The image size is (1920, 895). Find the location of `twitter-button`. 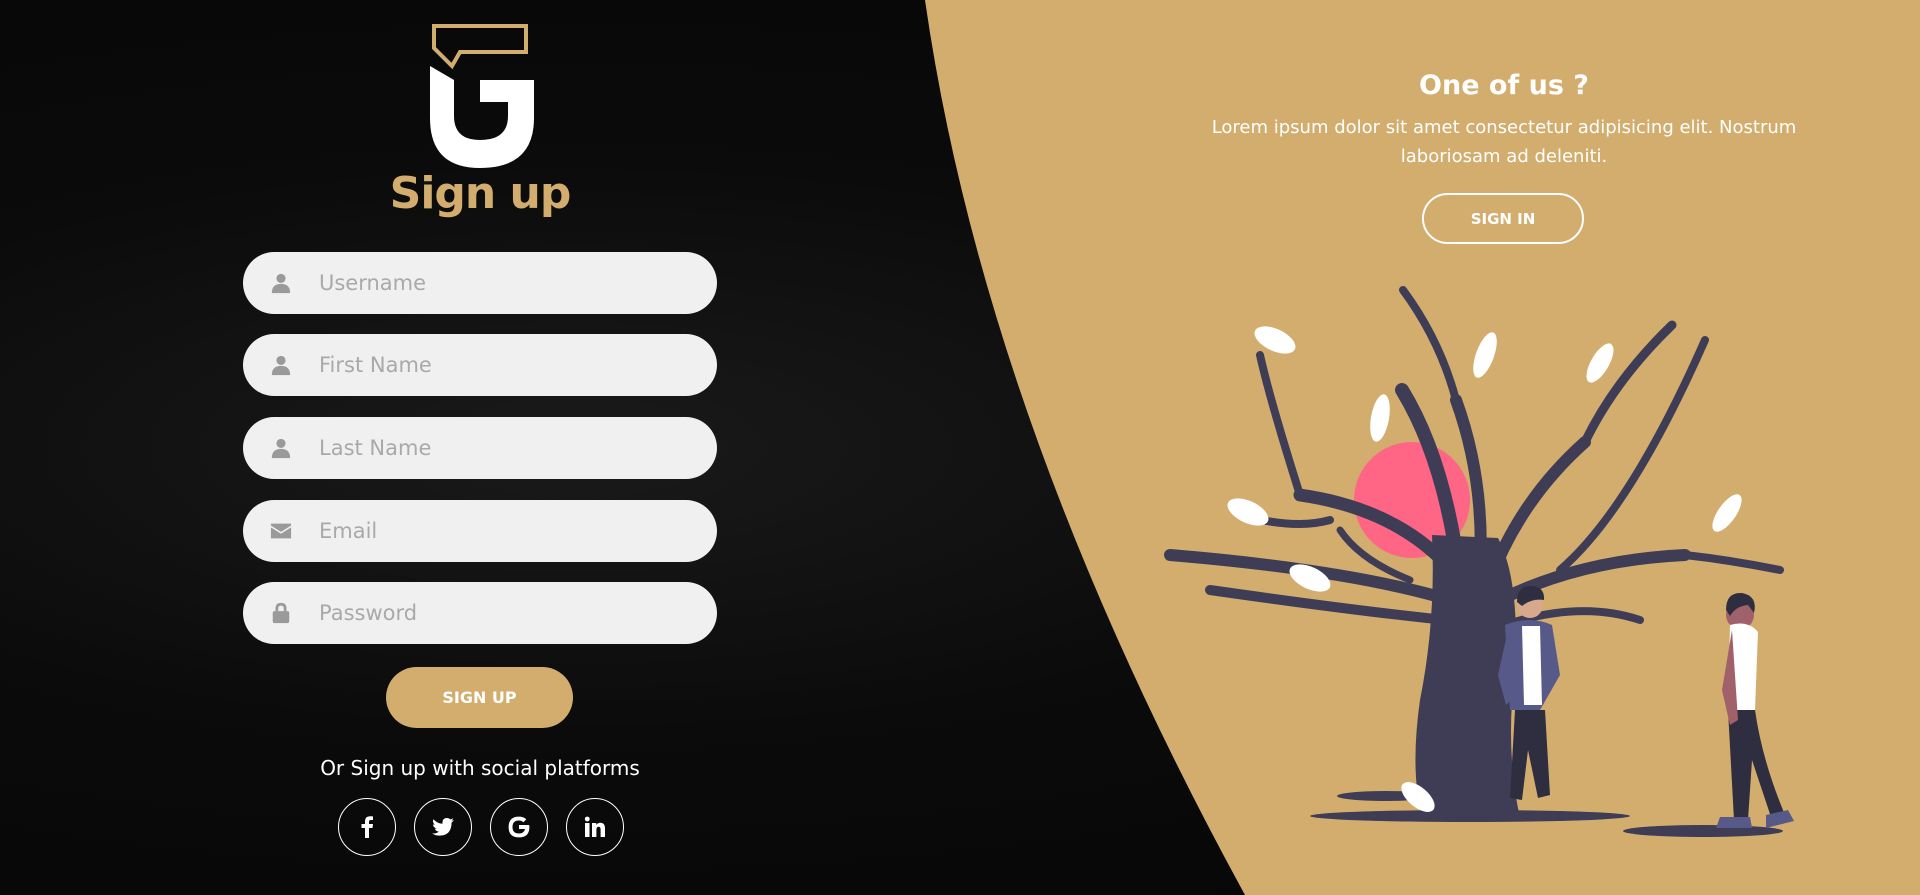

twitter-button is located at coordinates (443, 827).